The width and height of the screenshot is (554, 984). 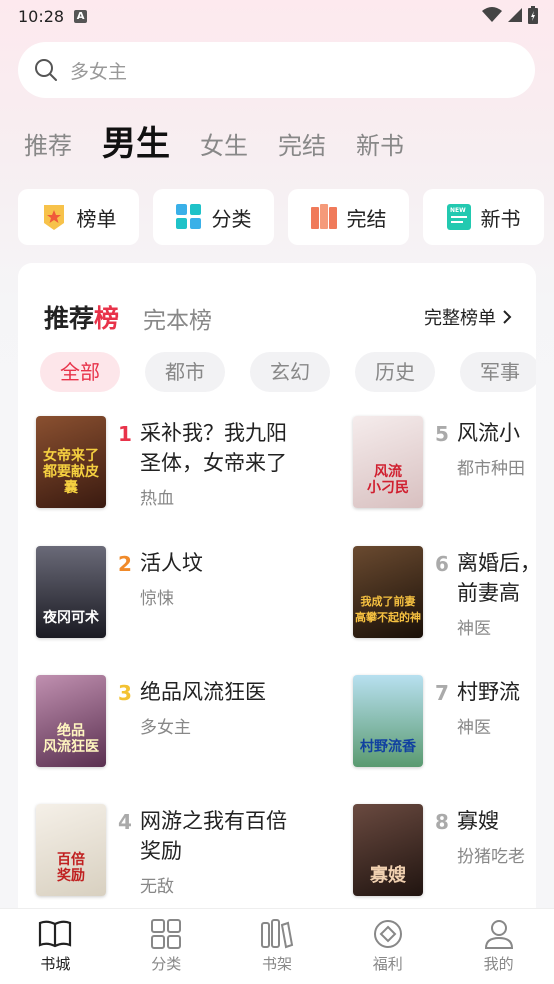 What do you see at coordinates (99, 71) in the screenshot?
I see `search-placeholder: 多女主` at bounding box center [99, 71].